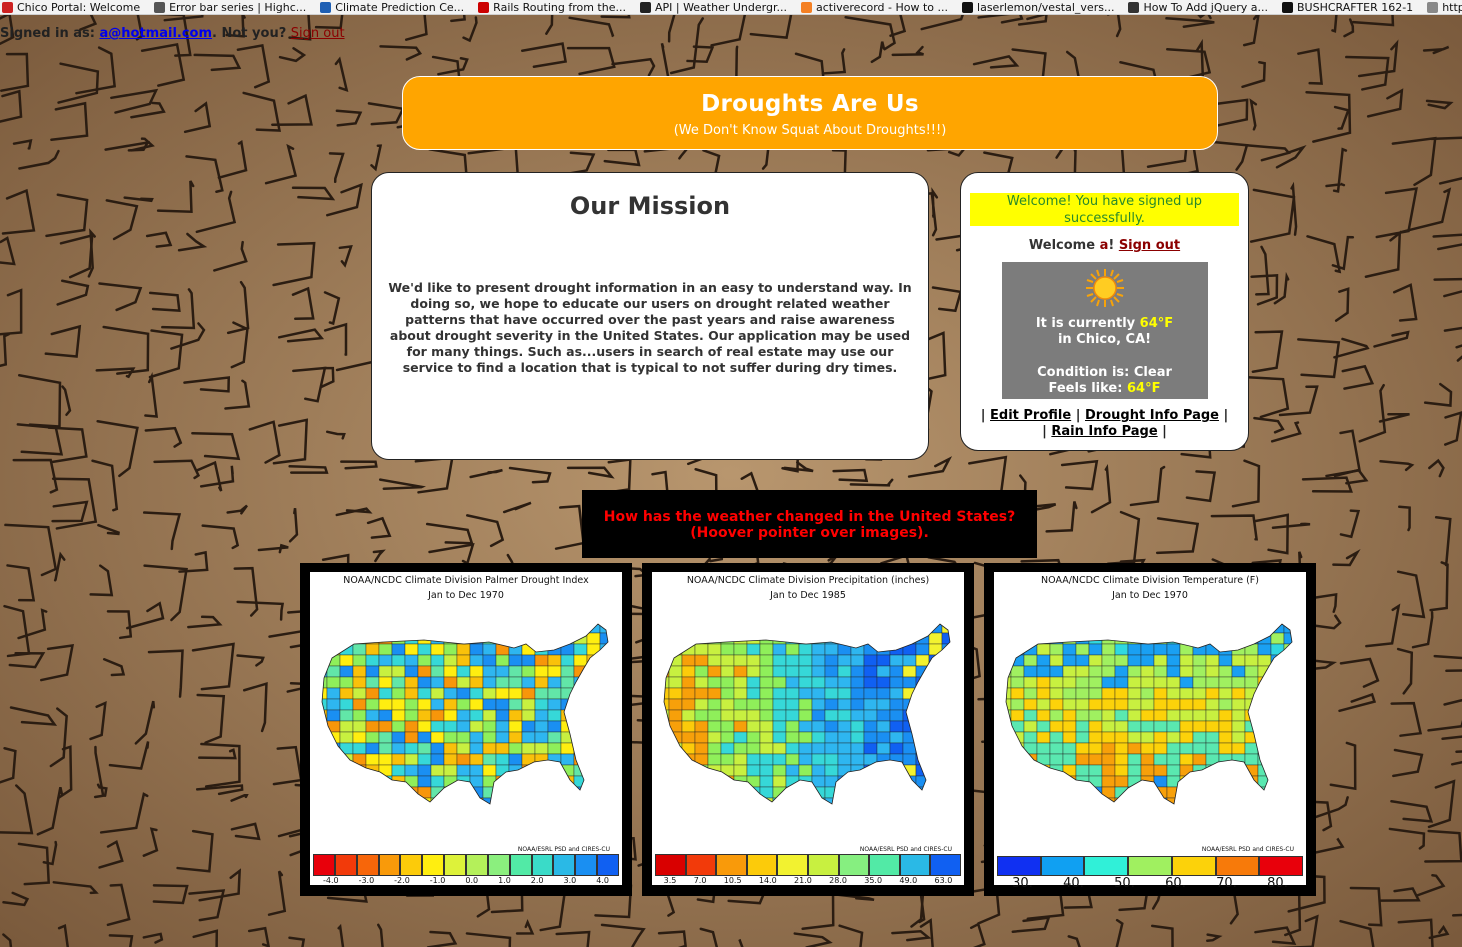 The height and width of the screenshot is (947, 1462). Describe the element at coordinates (808, 865) in the screenshot. I see `map-color-legend` at that location.